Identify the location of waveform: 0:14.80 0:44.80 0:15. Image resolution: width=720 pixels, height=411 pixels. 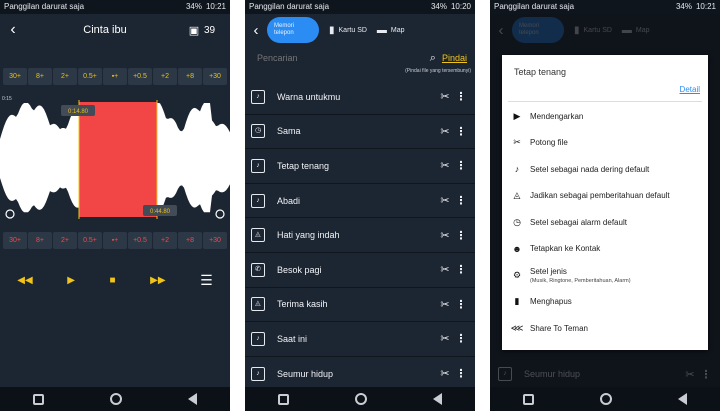
(115, 159).